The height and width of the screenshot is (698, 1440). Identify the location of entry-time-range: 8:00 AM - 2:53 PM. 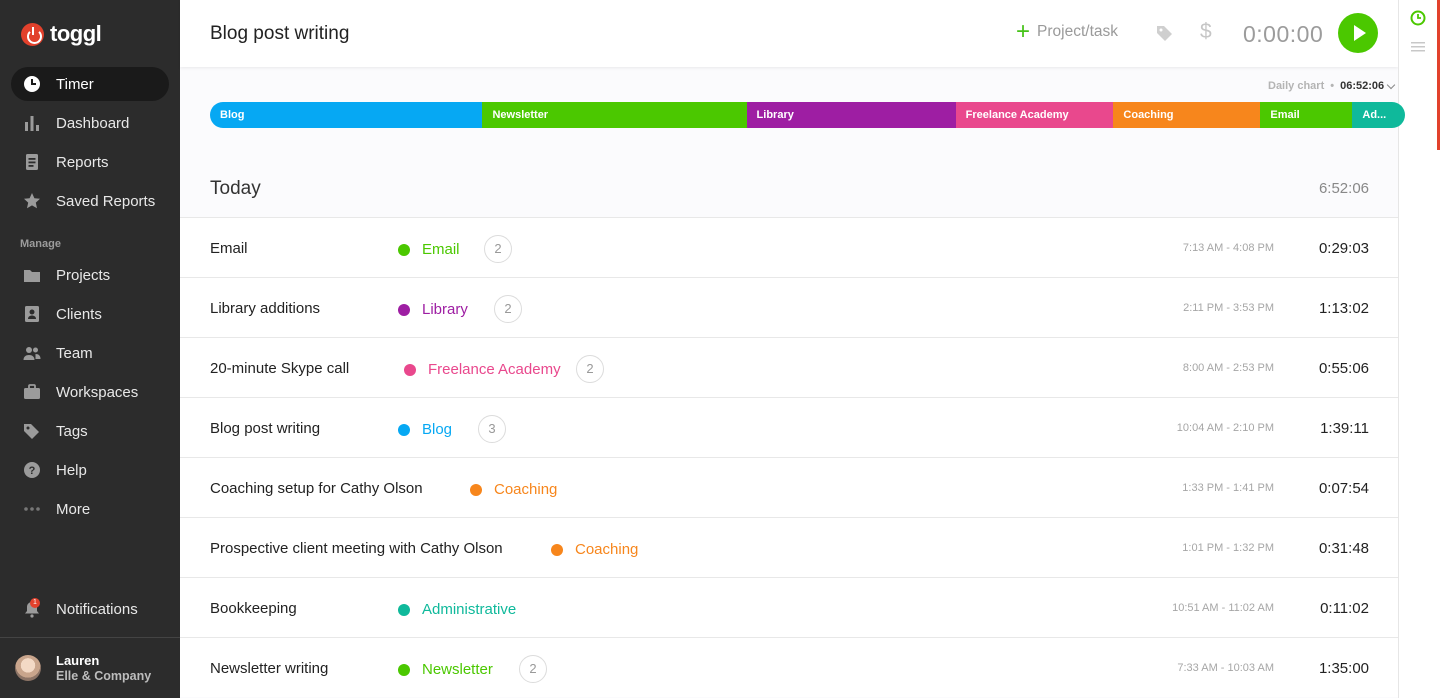
(1228, 368).